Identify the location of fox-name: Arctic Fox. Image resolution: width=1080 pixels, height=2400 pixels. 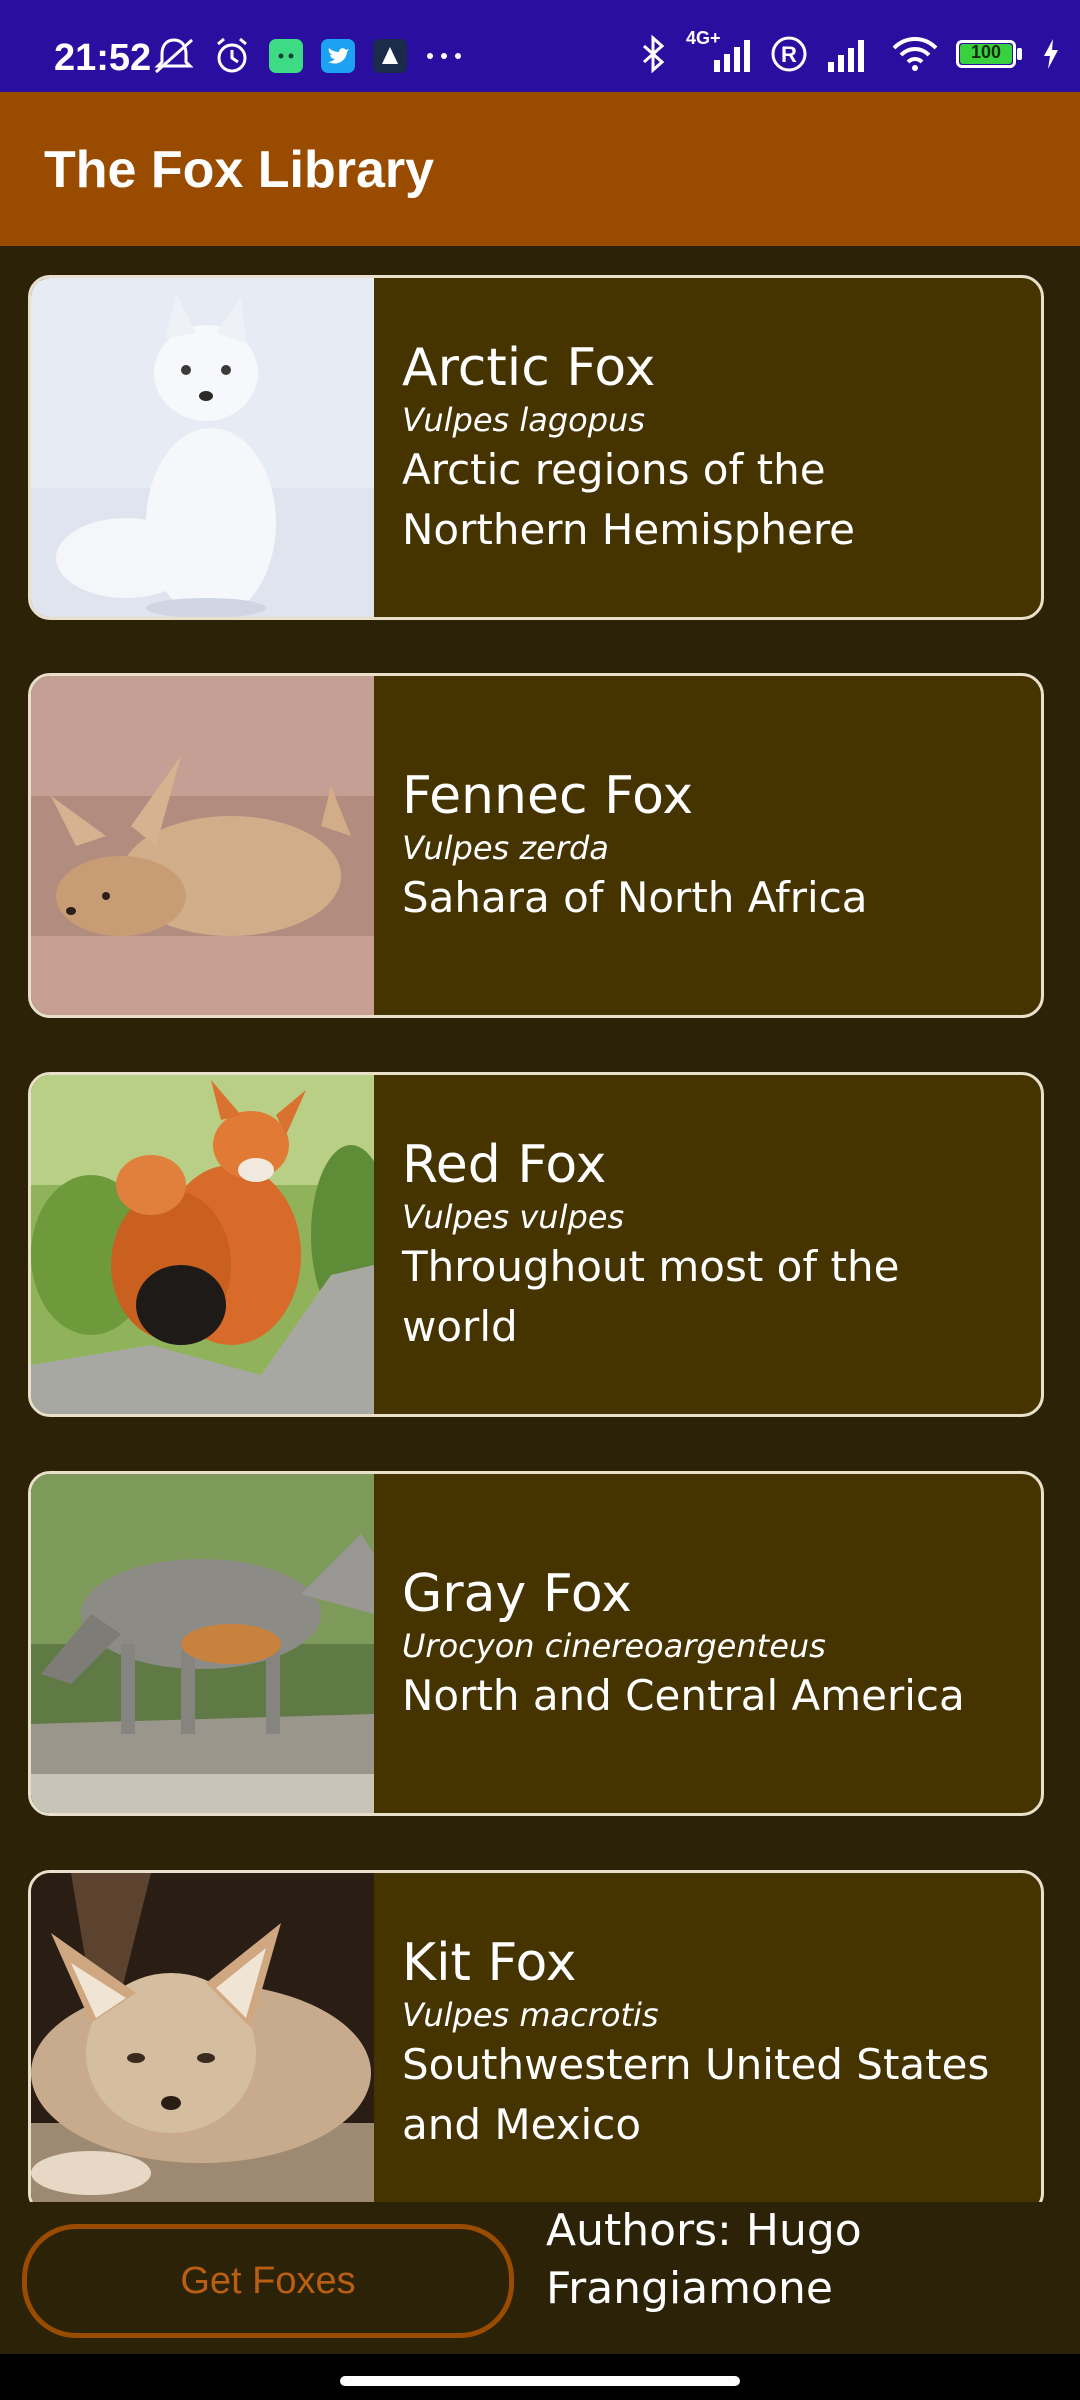
(529, 367).